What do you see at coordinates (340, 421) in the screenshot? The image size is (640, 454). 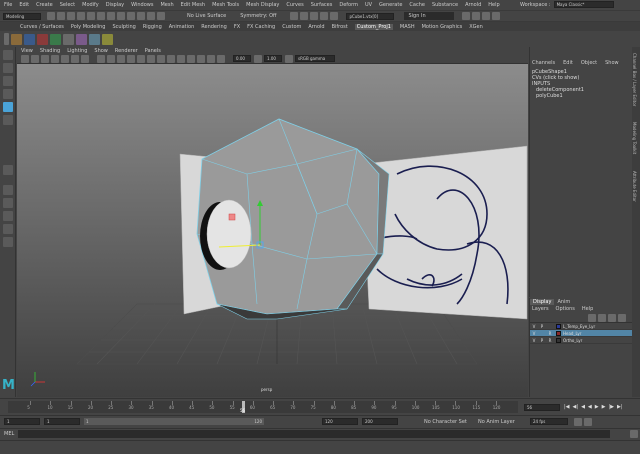 I see `playback-end-field: 120` at bounding box center [340, 421].